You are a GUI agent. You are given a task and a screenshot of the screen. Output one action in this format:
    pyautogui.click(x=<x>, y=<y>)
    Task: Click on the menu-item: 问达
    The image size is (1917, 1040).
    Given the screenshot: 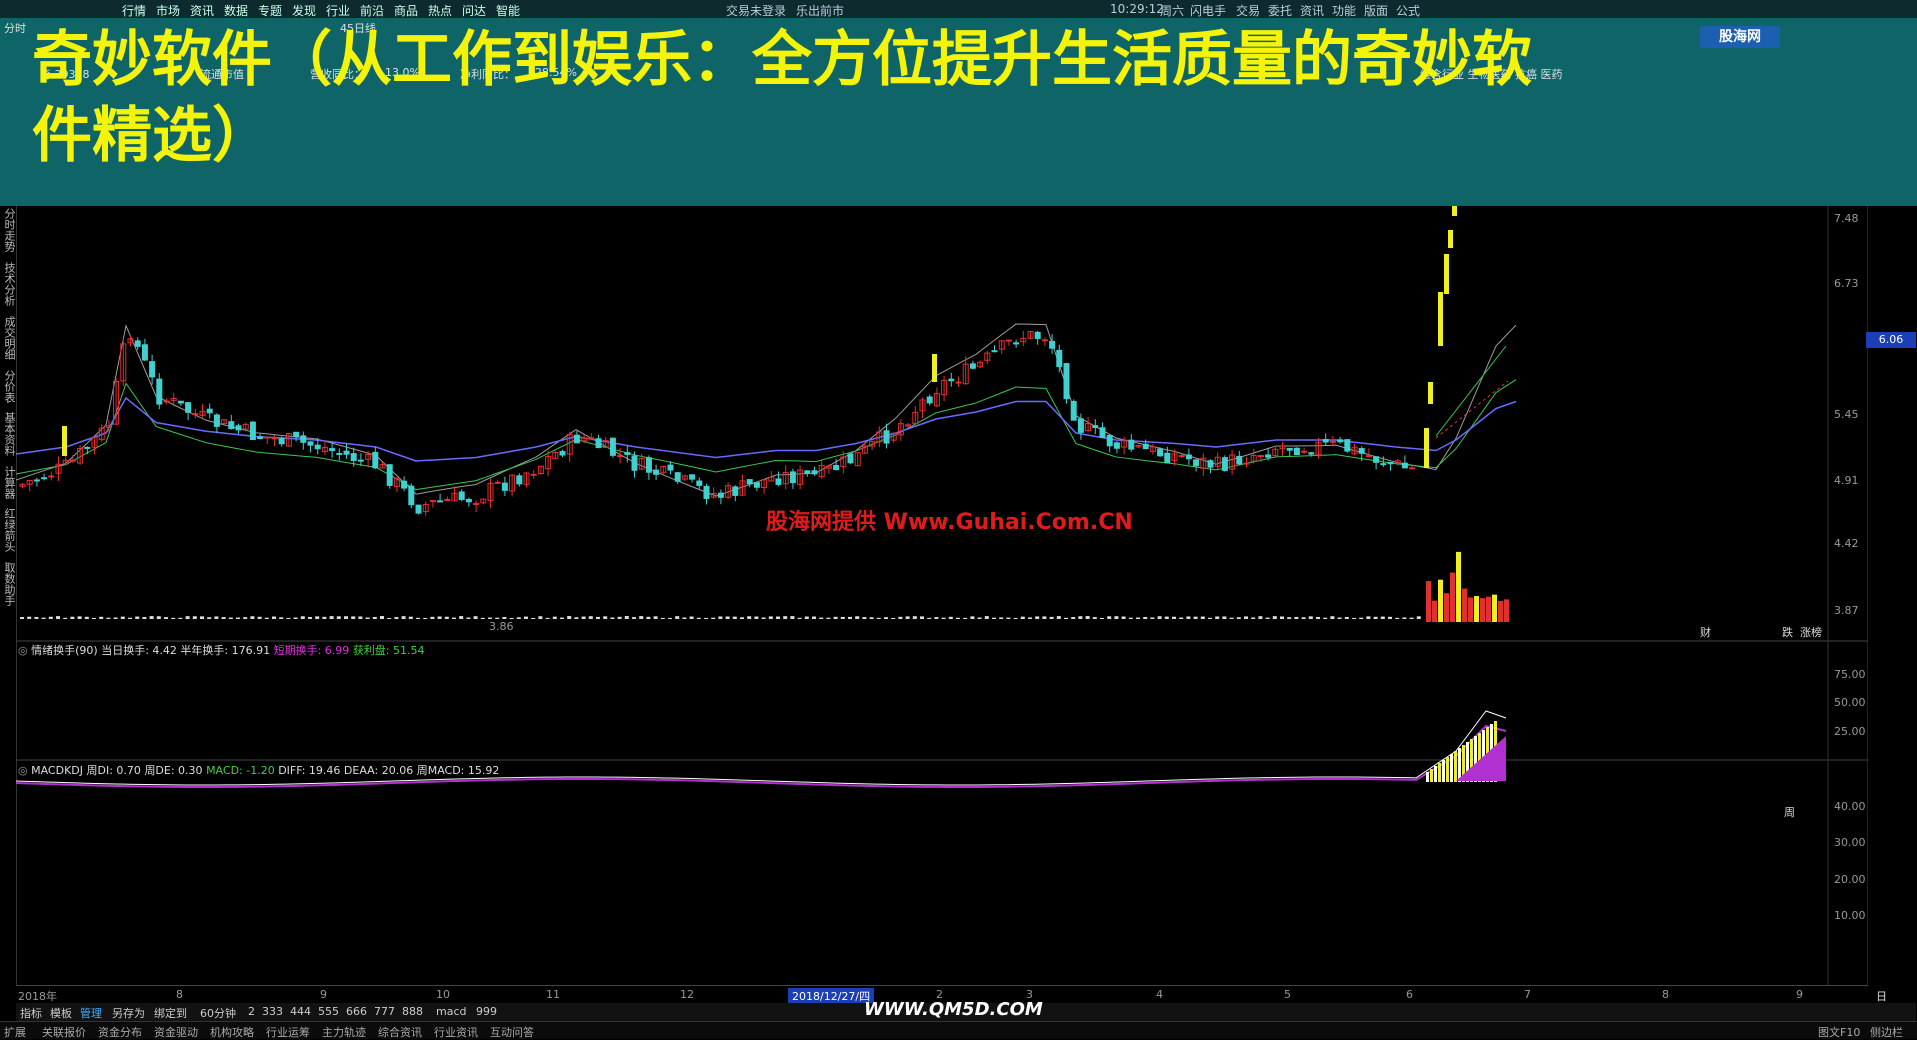 What is the action you would take?
    pyautogui.click(x=474, y=10)
    